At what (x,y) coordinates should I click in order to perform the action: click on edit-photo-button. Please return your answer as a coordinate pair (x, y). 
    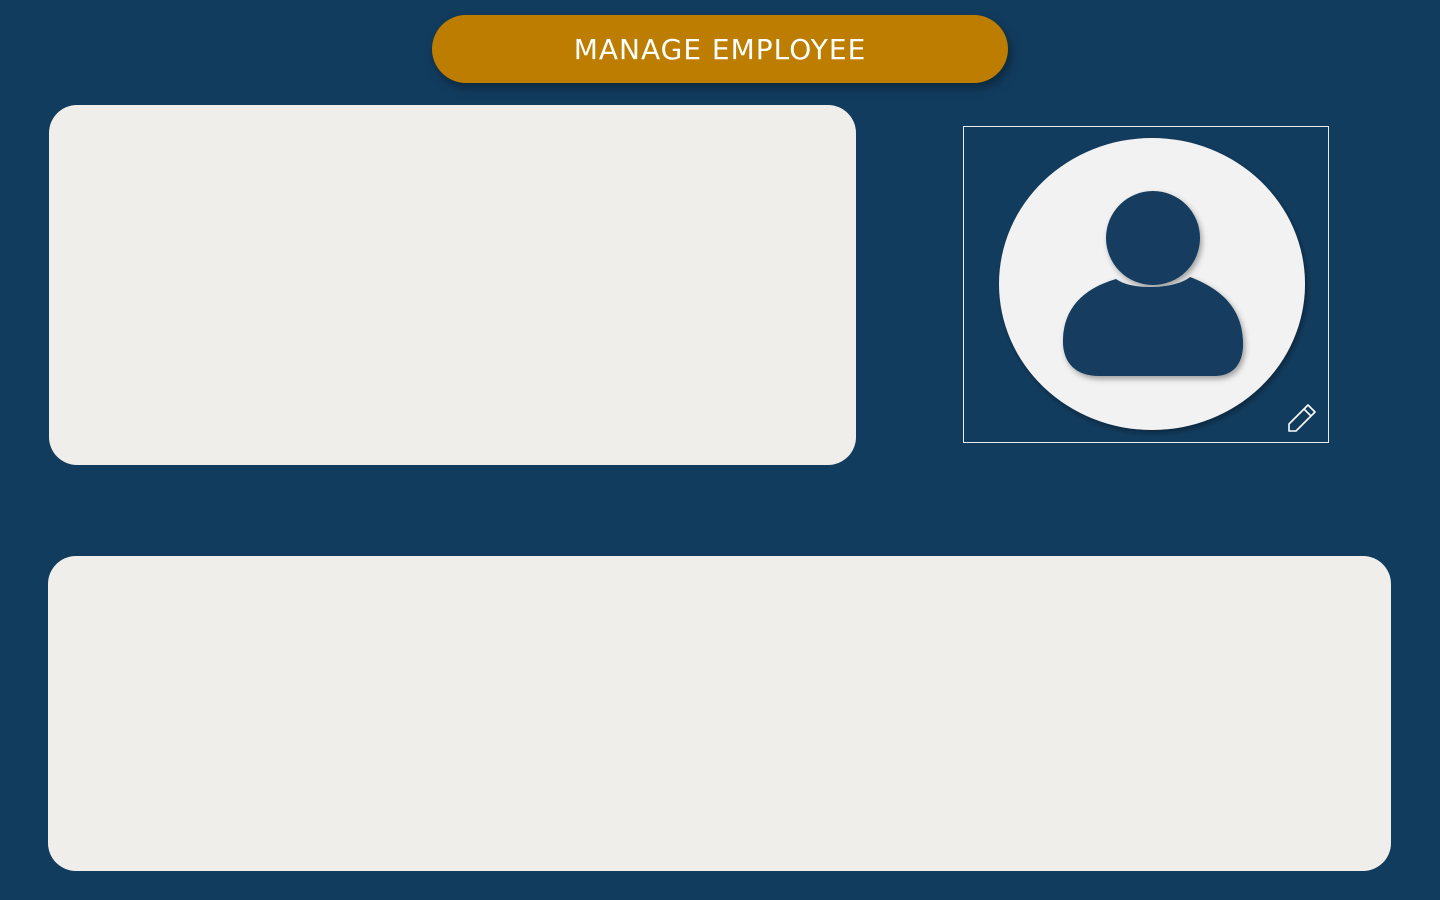
    Looking at the image, I should click on (1303, 420).